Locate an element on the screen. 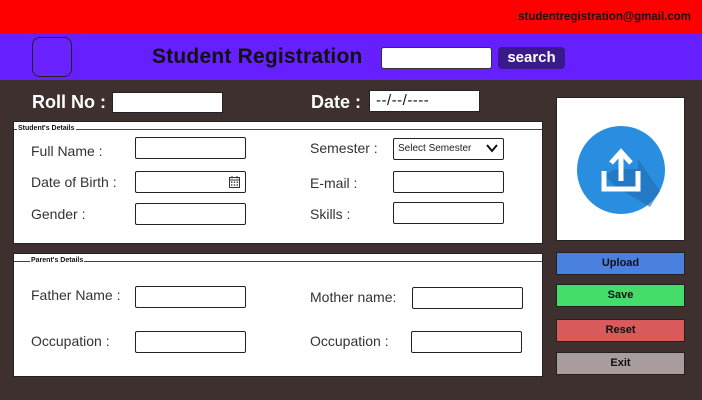 The height and width of the screenshot is (400, 702). parent-details-legend: Parent's Details is located at coordinates (57, 260).